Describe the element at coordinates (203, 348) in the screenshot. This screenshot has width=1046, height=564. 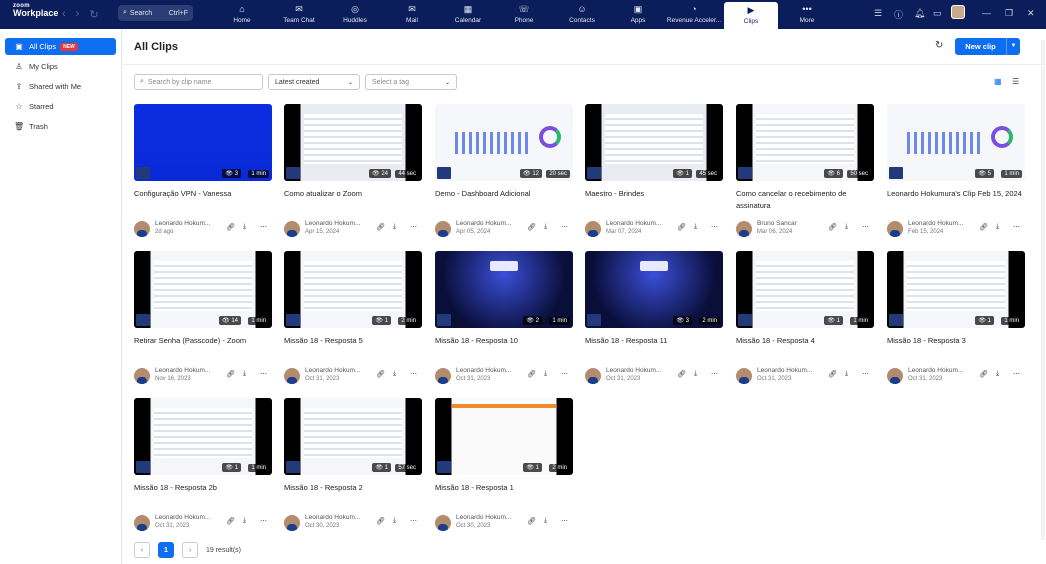
I see `clip-title: Retirar Senha (Passcode) - Zoom` at that location.